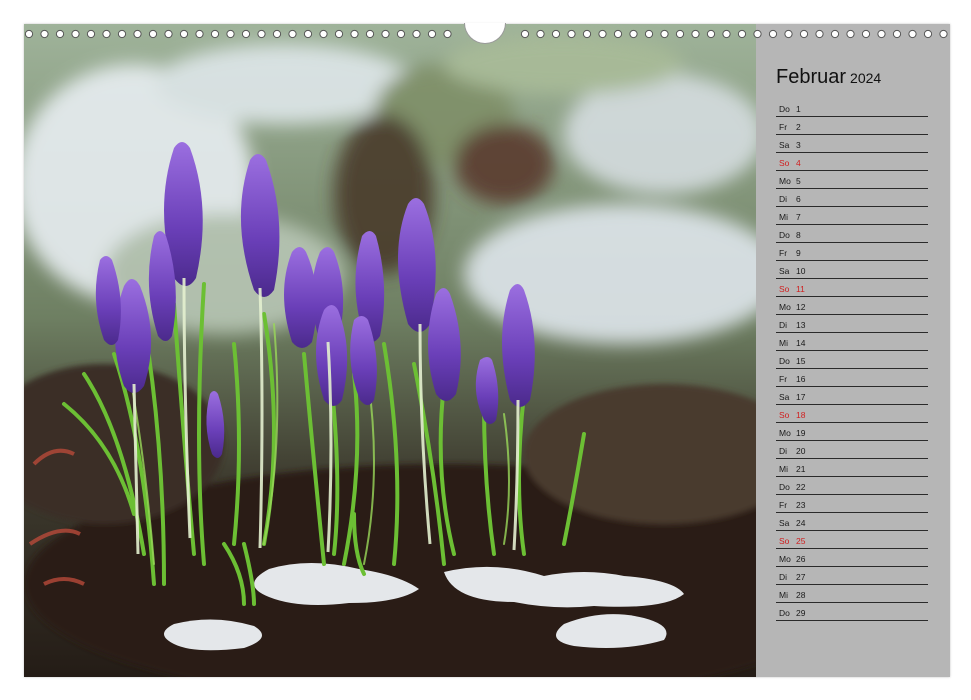  What do you see at coordinates (798, 217) in the screenshot?
I see `day-number: 7` at bounding box center [798, 217].